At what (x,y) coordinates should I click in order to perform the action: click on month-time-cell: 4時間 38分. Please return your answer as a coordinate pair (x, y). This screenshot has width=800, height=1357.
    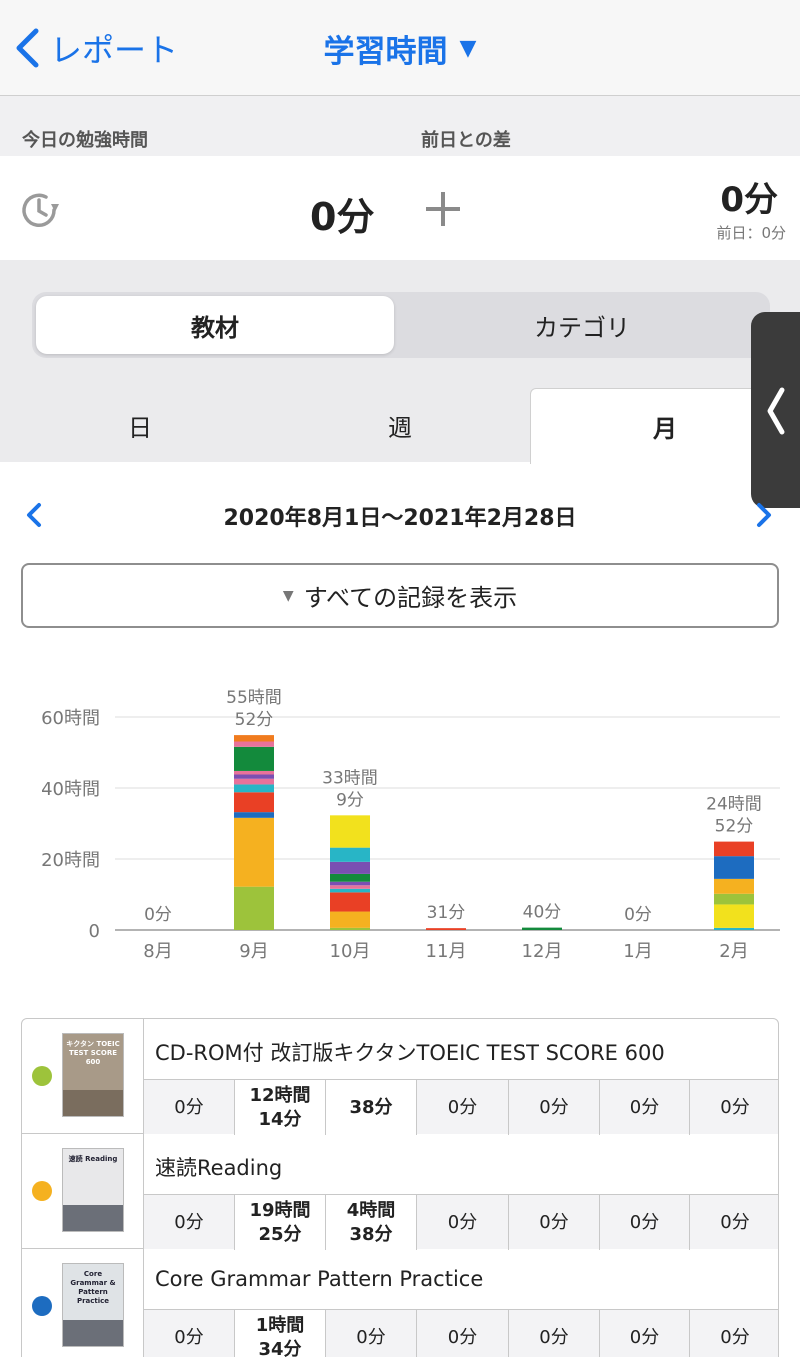
    Looking at the image, I should click on (371, 1222).